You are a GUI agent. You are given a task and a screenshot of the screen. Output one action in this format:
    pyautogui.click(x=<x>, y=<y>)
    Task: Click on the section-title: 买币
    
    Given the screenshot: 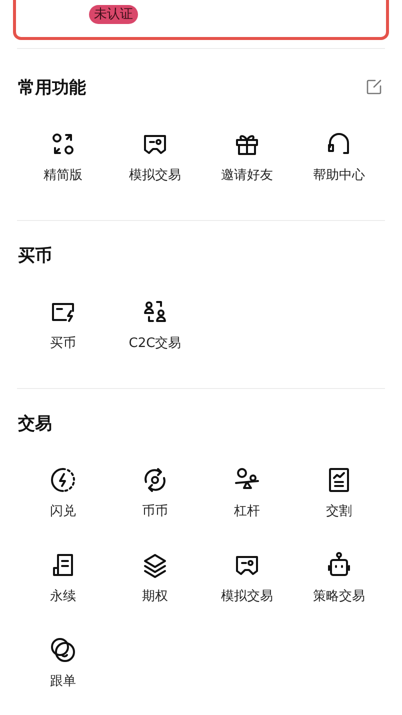 What is the action you would take?
    pyautogui.click(x=35, y=256)
    